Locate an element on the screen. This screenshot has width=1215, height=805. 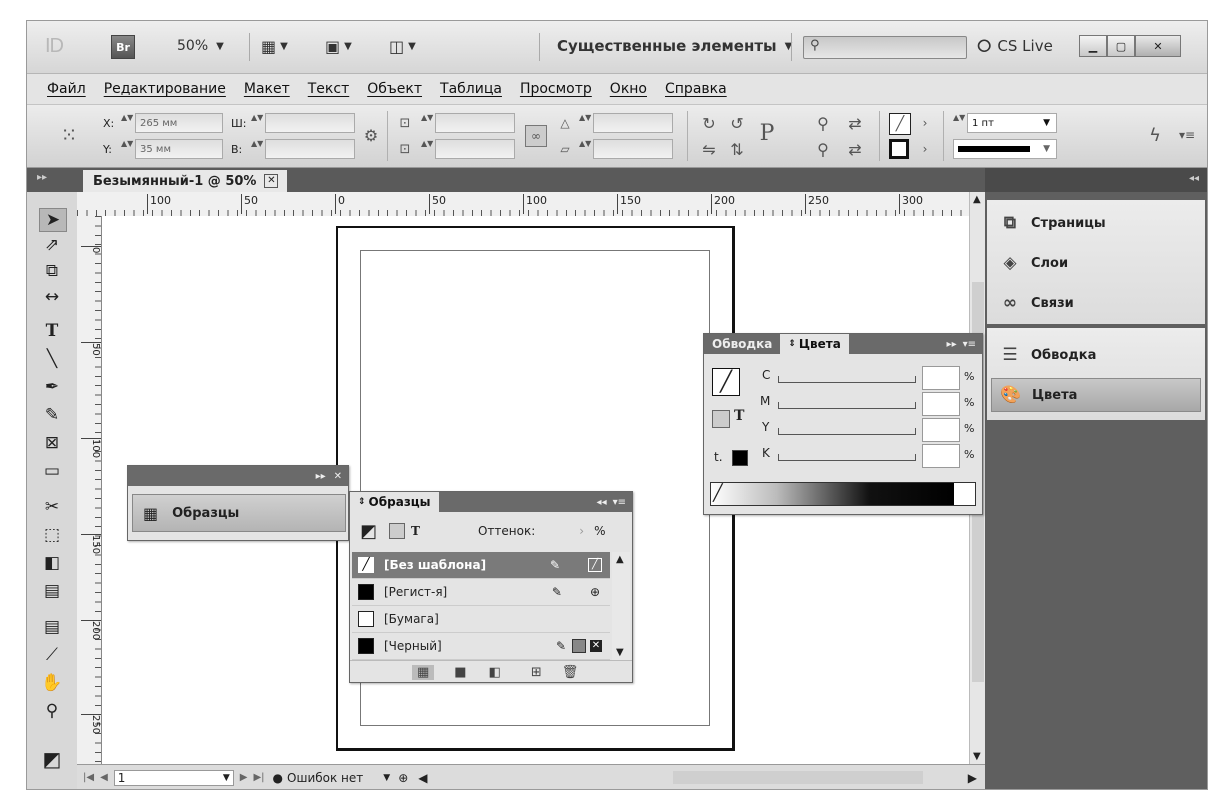
zoom-tool-icon: ⚲ is located at coordinates (52, 711).